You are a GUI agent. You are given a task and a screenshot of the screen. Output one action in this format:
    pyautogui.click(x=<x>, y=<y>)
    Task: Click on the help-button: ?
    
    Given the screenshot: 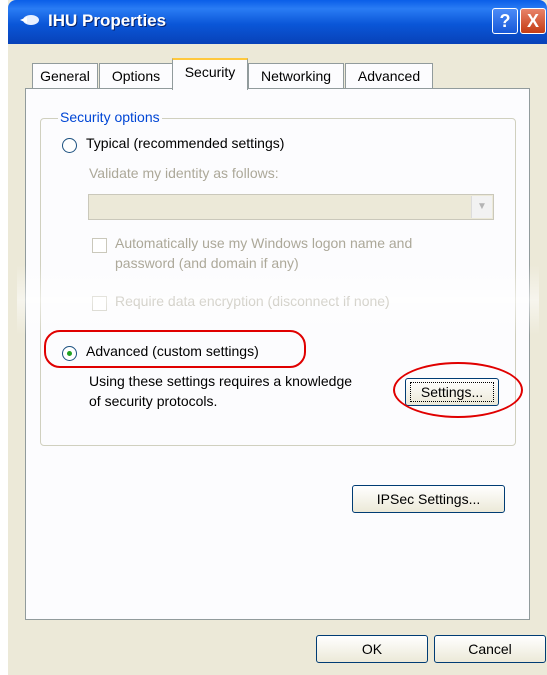 What is the action you would take?
    pyautogui.click(x=505, y=21)
    